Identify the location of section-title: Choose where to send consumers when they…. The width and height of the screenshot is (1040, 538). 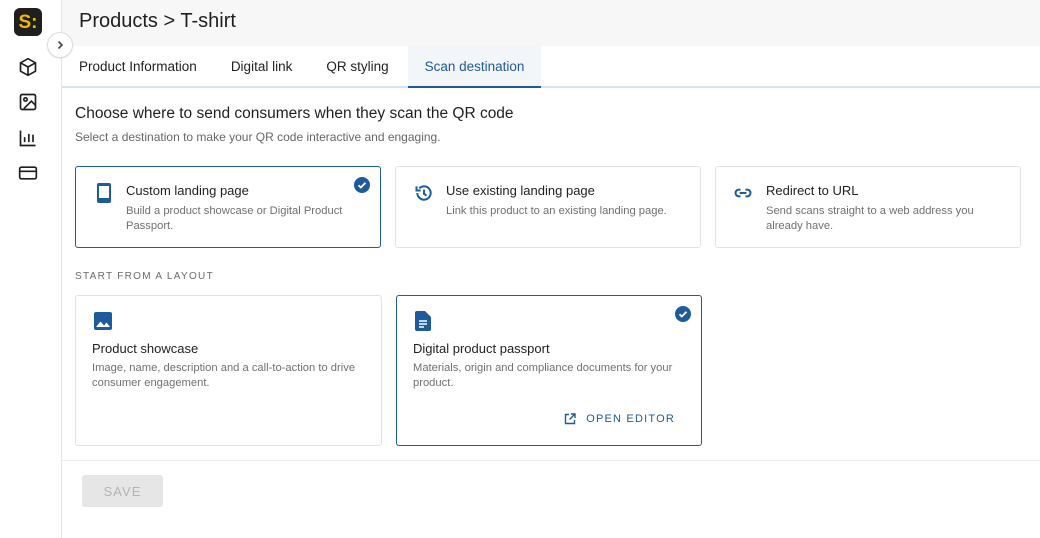
(294, 113).